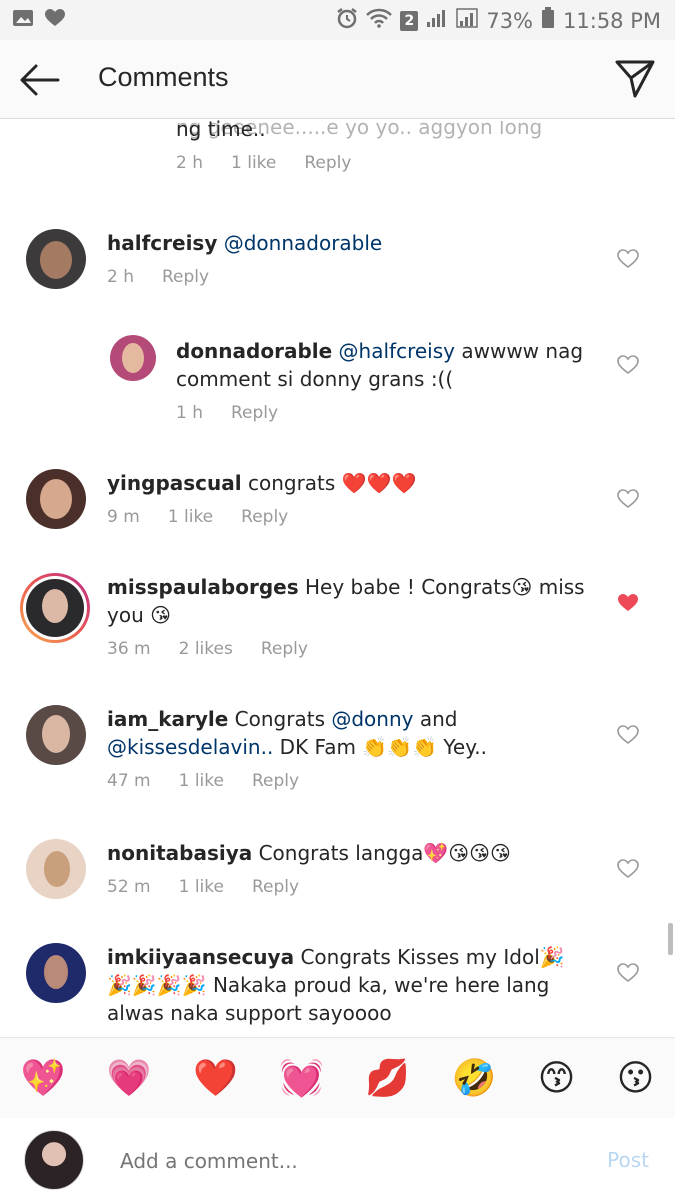 This screenshot has height=1200, width=675. What do you see at coordinates (163, 77) in the screenshot?
I see `page-title: Comments` at bounding box center [163, 77].